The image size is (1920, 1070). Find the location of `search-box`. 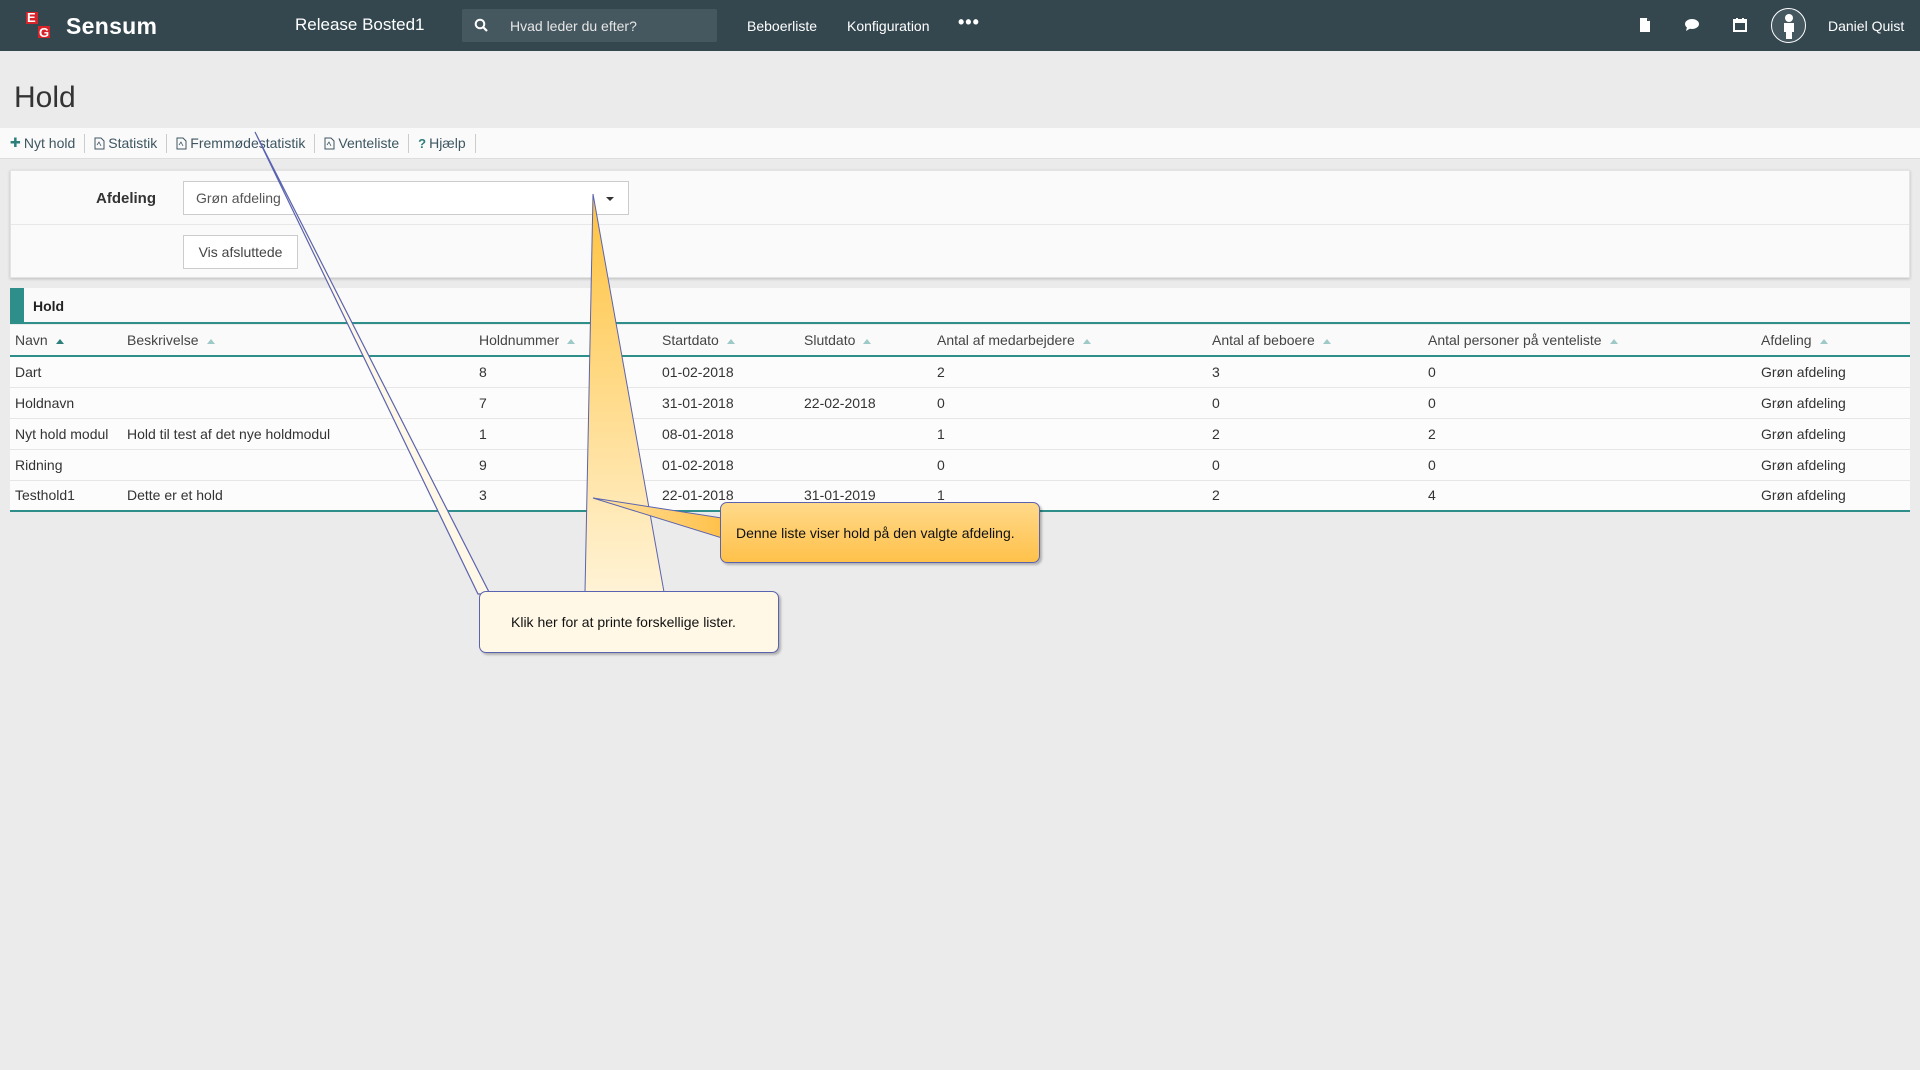

search-box is located at coordinates (589, 25).